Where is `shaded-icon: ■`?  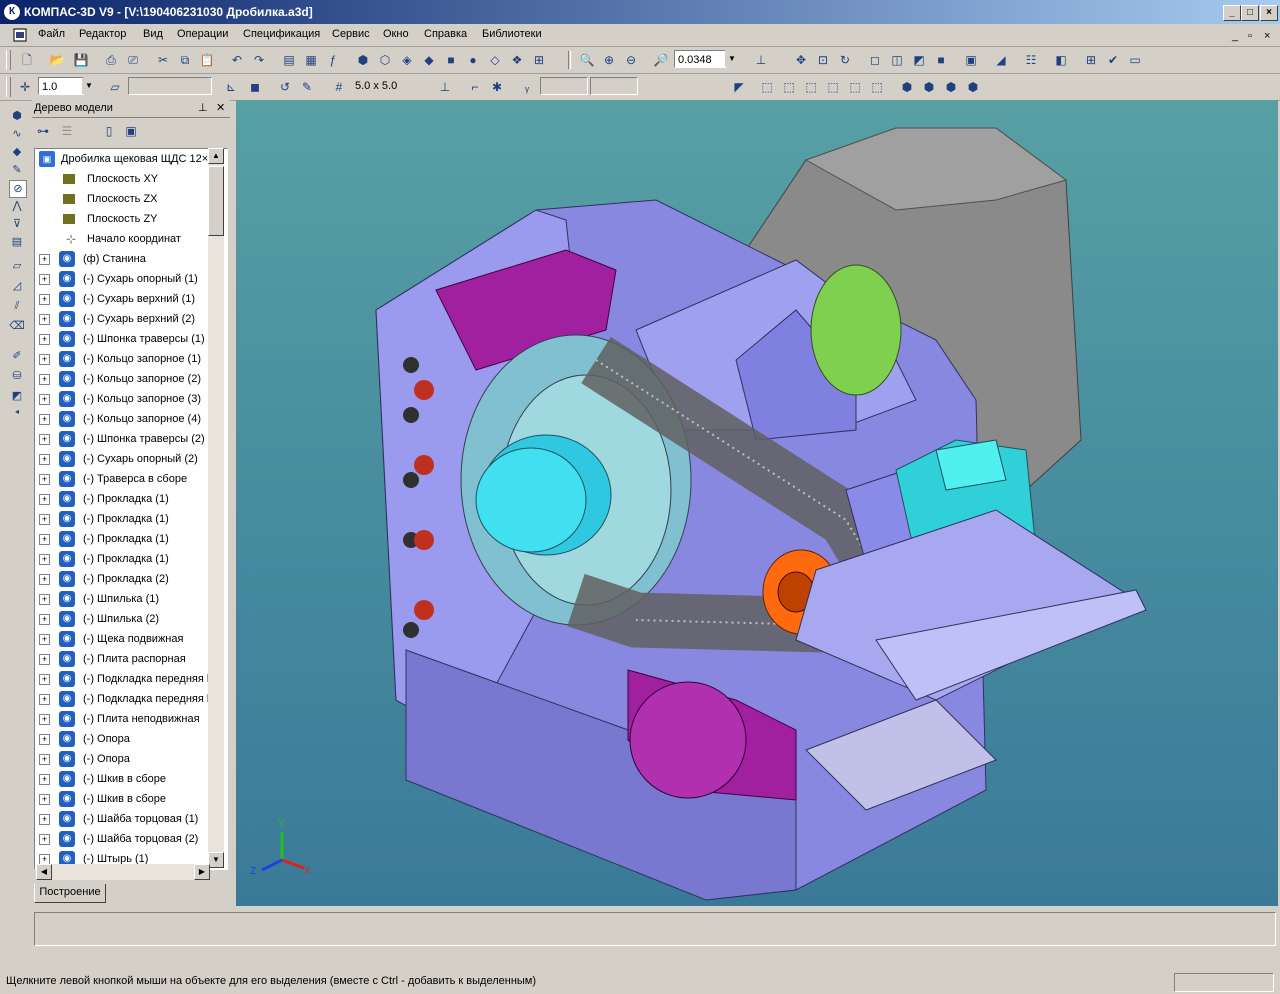 shaded-icon: ■ is located at coordinates (941, 60).